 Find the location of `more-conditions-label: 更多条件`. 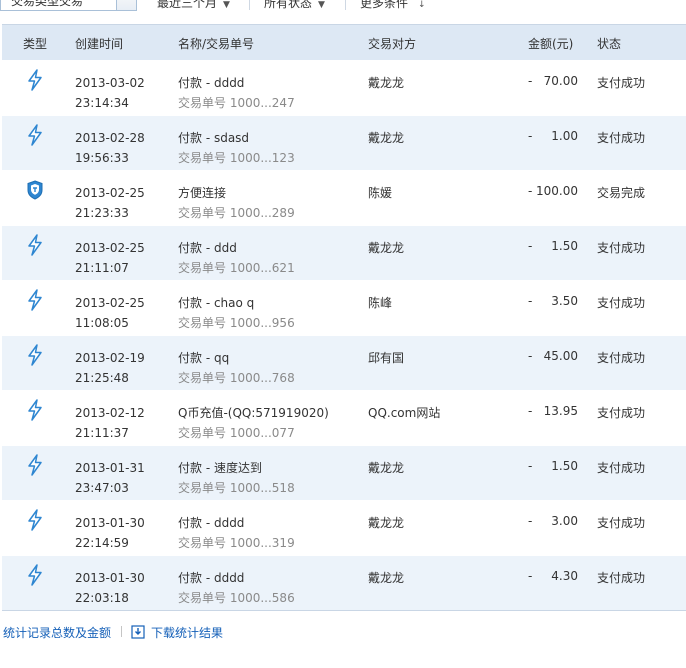

more-conditions-label: 更多条件 is located at coordinates (384, 5).